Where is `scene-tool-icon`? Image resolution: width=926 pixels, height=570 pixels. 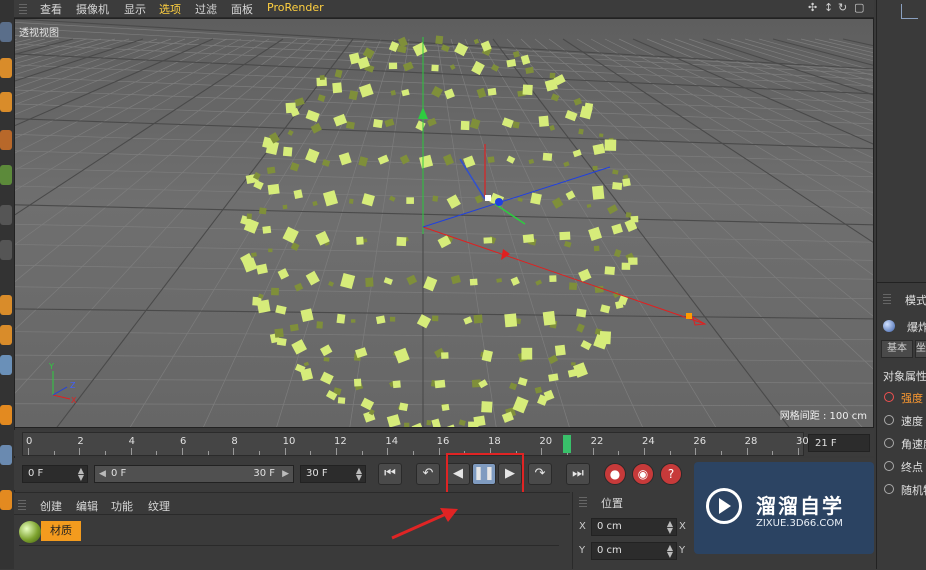
scene-tool-icon is located at coordinates (6, 250).